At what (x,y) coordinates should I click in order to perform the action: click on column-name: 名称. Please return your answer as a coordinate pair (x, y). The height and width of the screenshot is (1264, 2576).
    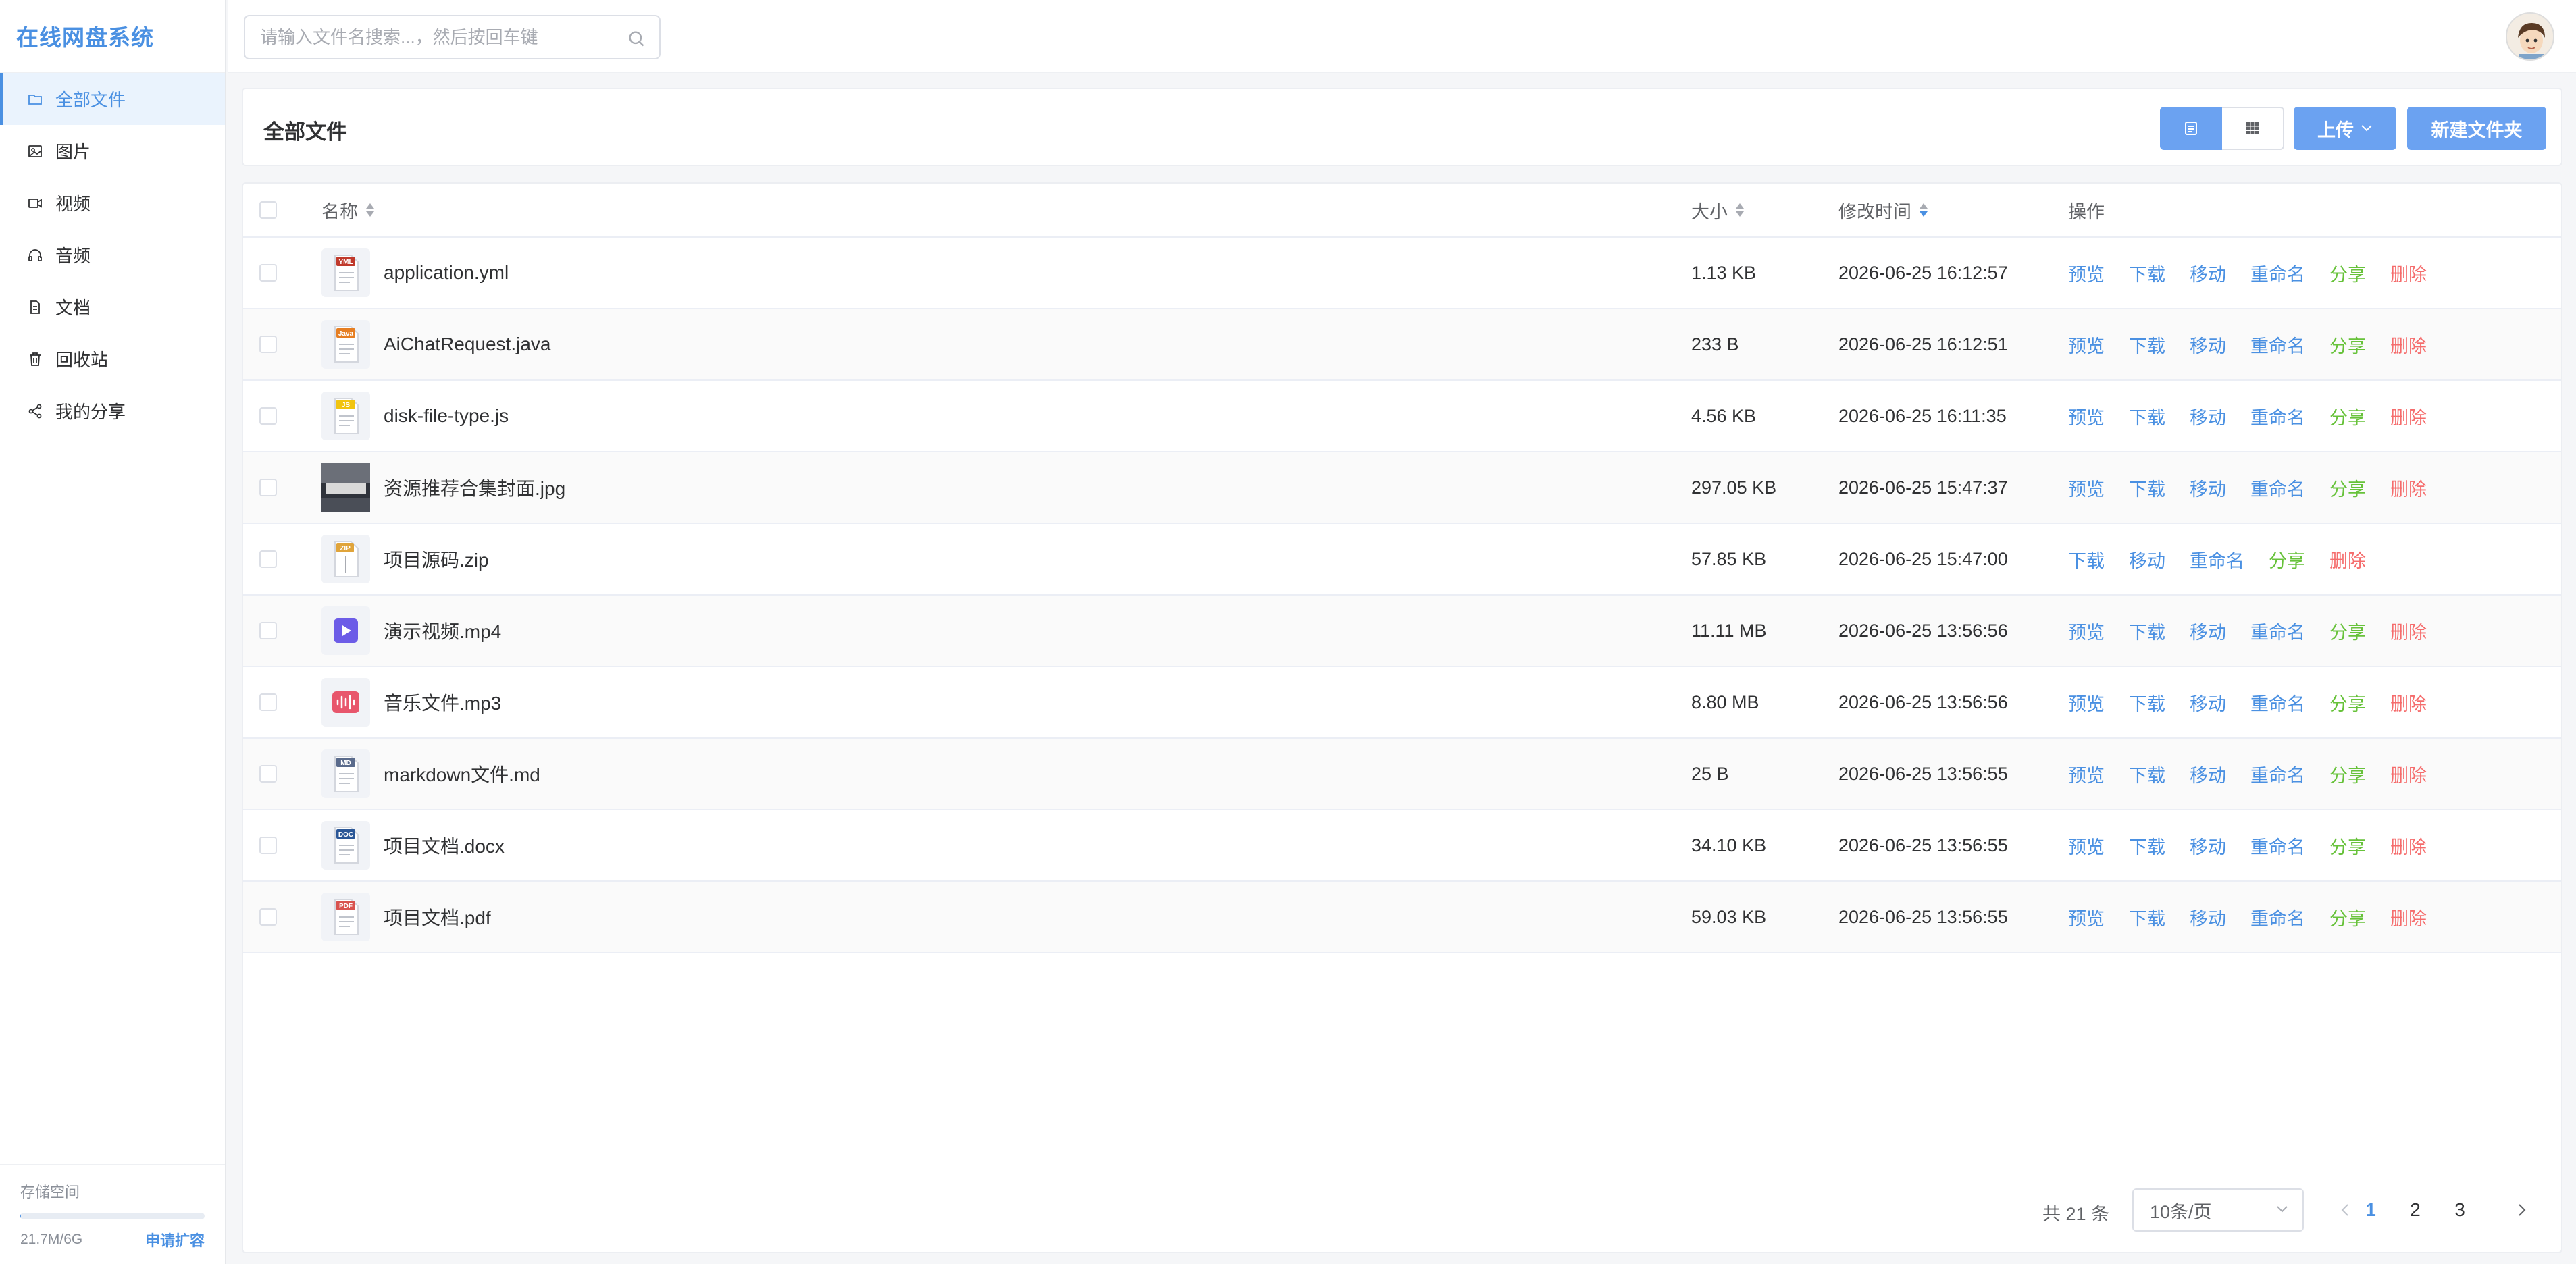
    Looking at the image, I should click on (349, 210).